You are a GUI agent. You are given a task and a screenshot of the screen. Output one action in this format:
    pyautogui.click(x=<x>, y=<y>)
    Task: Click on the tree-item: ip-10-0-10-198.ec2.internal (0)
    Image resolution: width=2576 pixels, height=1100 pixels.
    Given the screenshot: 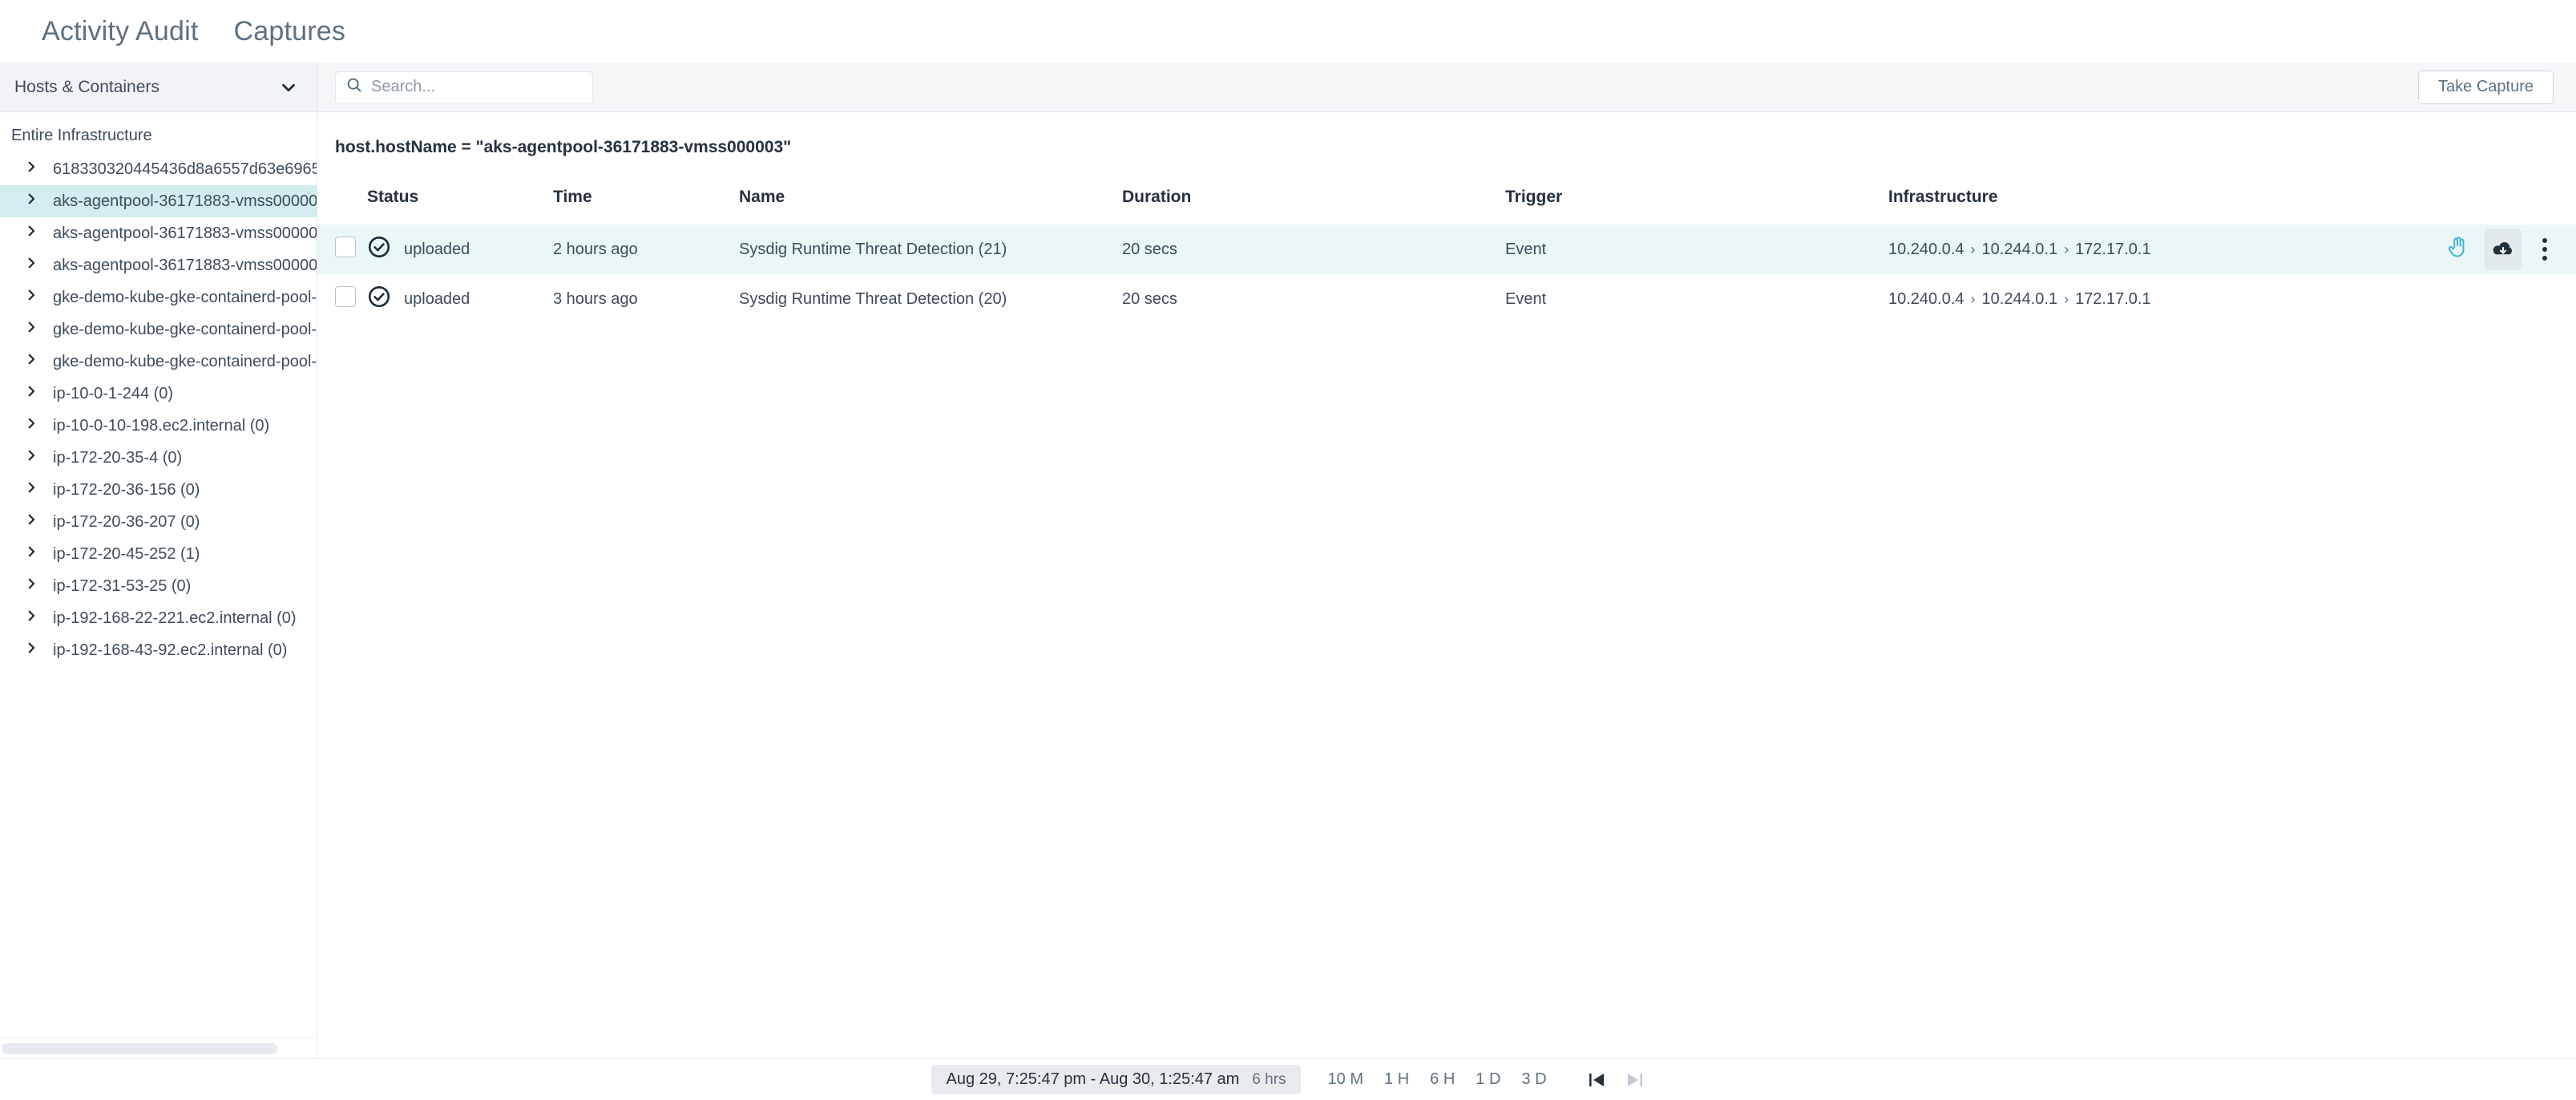 What is the action you would take?
    pyautogui.click(x=158, y=426)
    